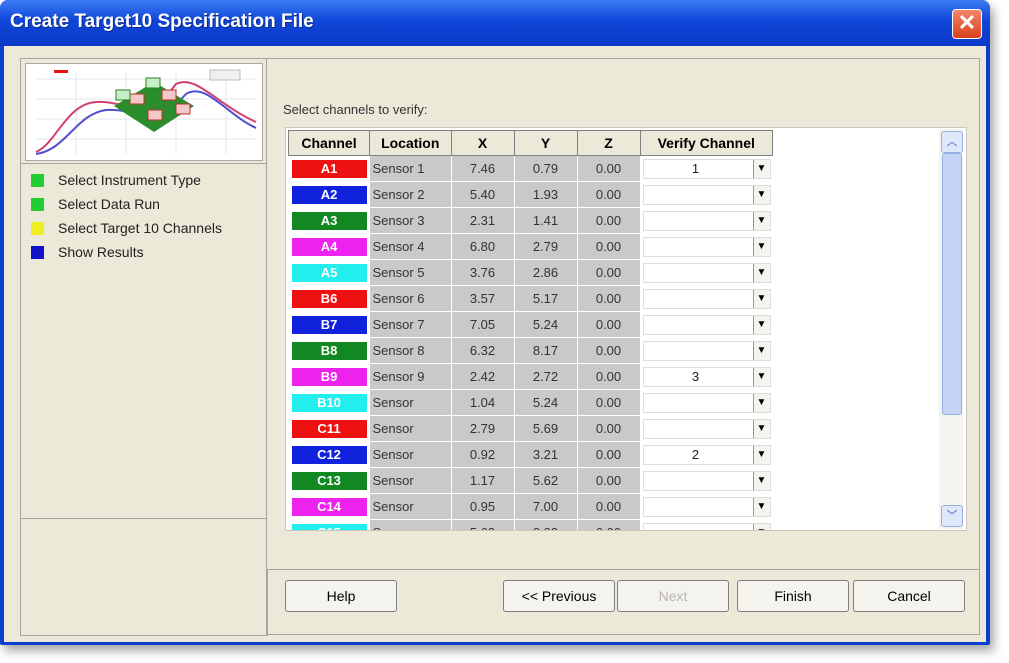 Image resolution: width=1009 pixels, height=663 pixels. I want to click on table-row: A3 Sensor 3 2.31 1.41 0.00 ▼, so click(530, 220).